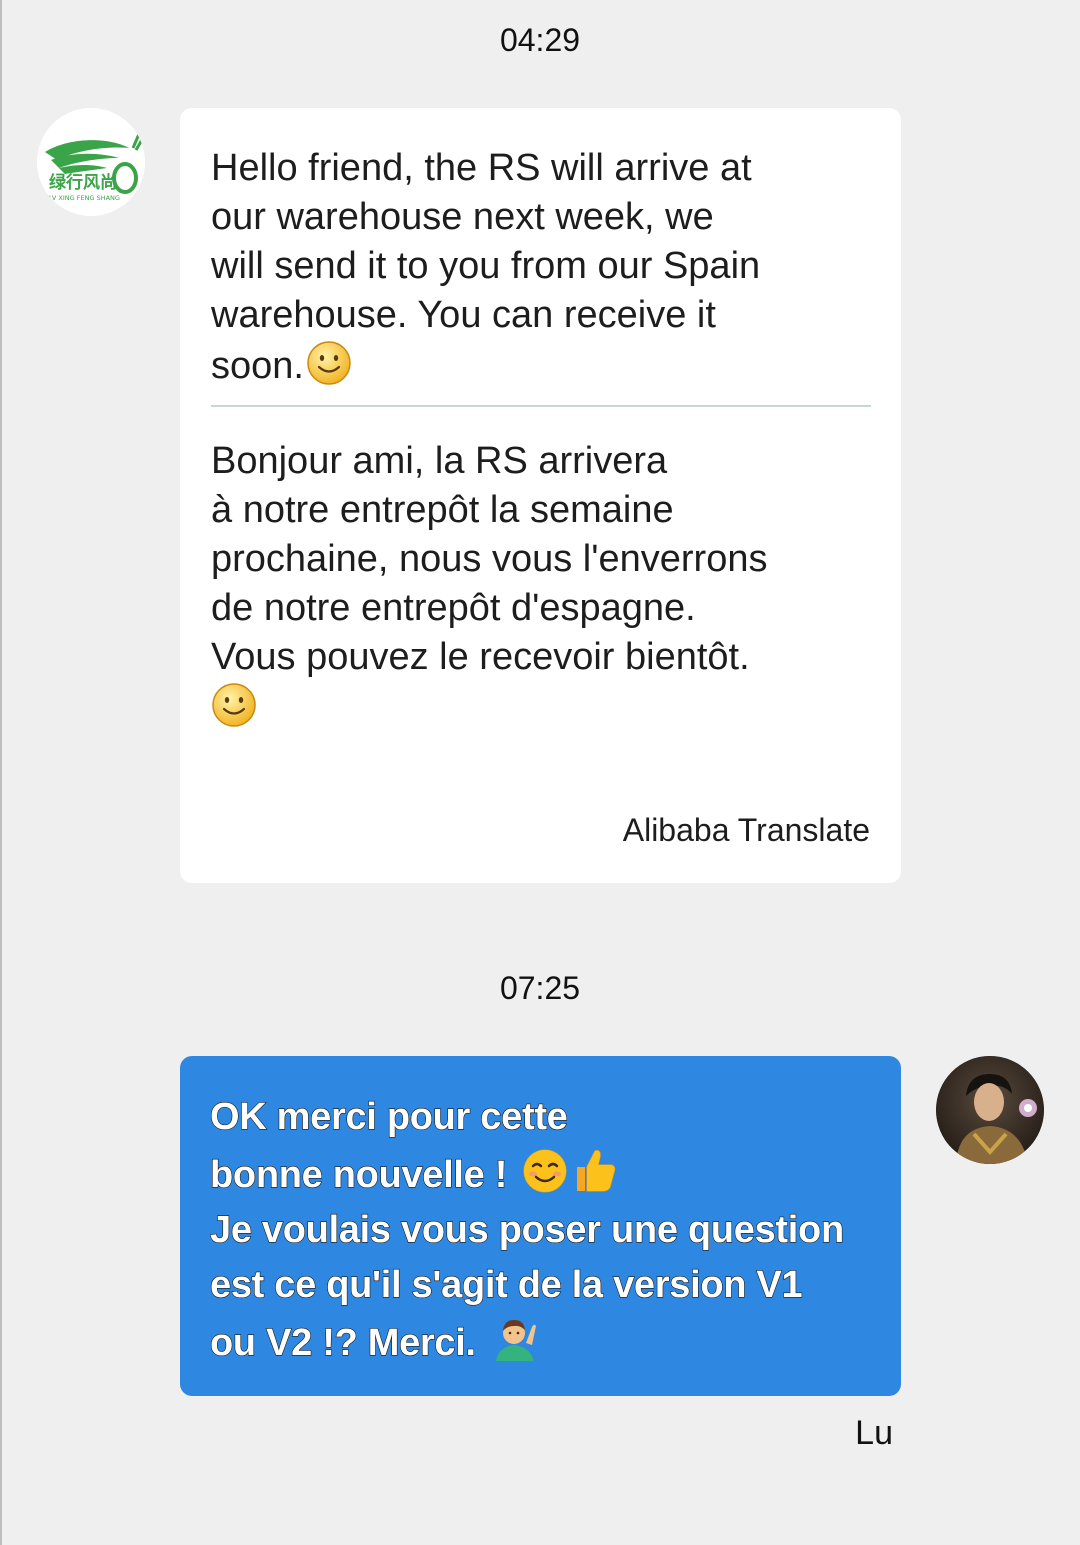 Image resolution: width=1080 pixels, height=1545 pixels. I want to click on message-timestamp: 07:25, so click(540, 988).